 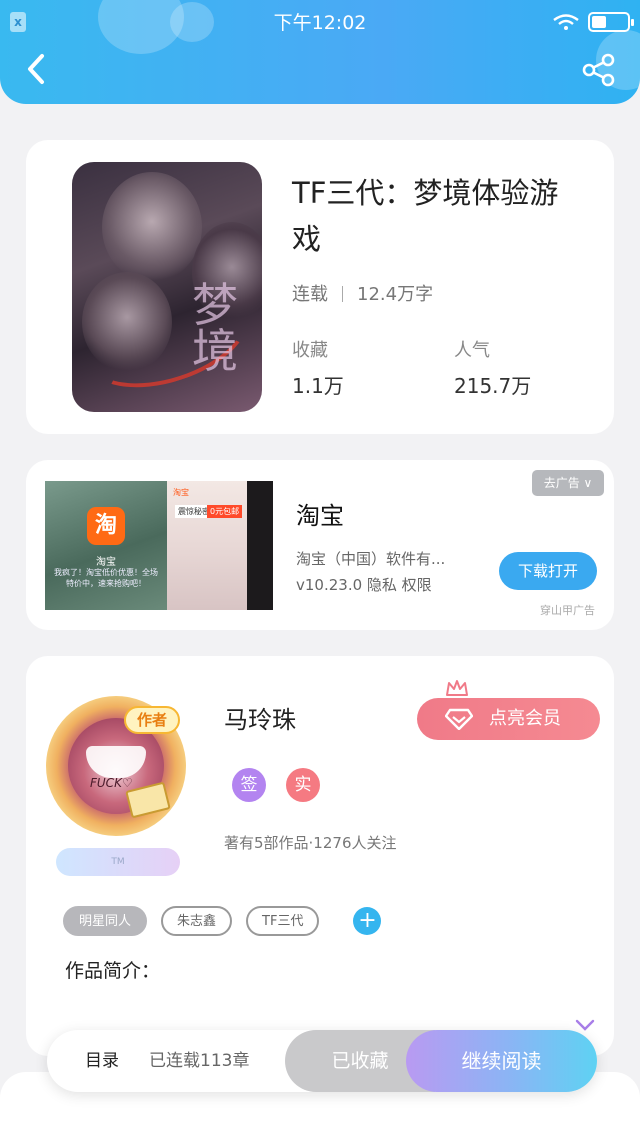 What do you see at coordinates (181, 492) in the screenshot?
I see `ad-image-brand: 淘宝` at bounding box center [181, 492].